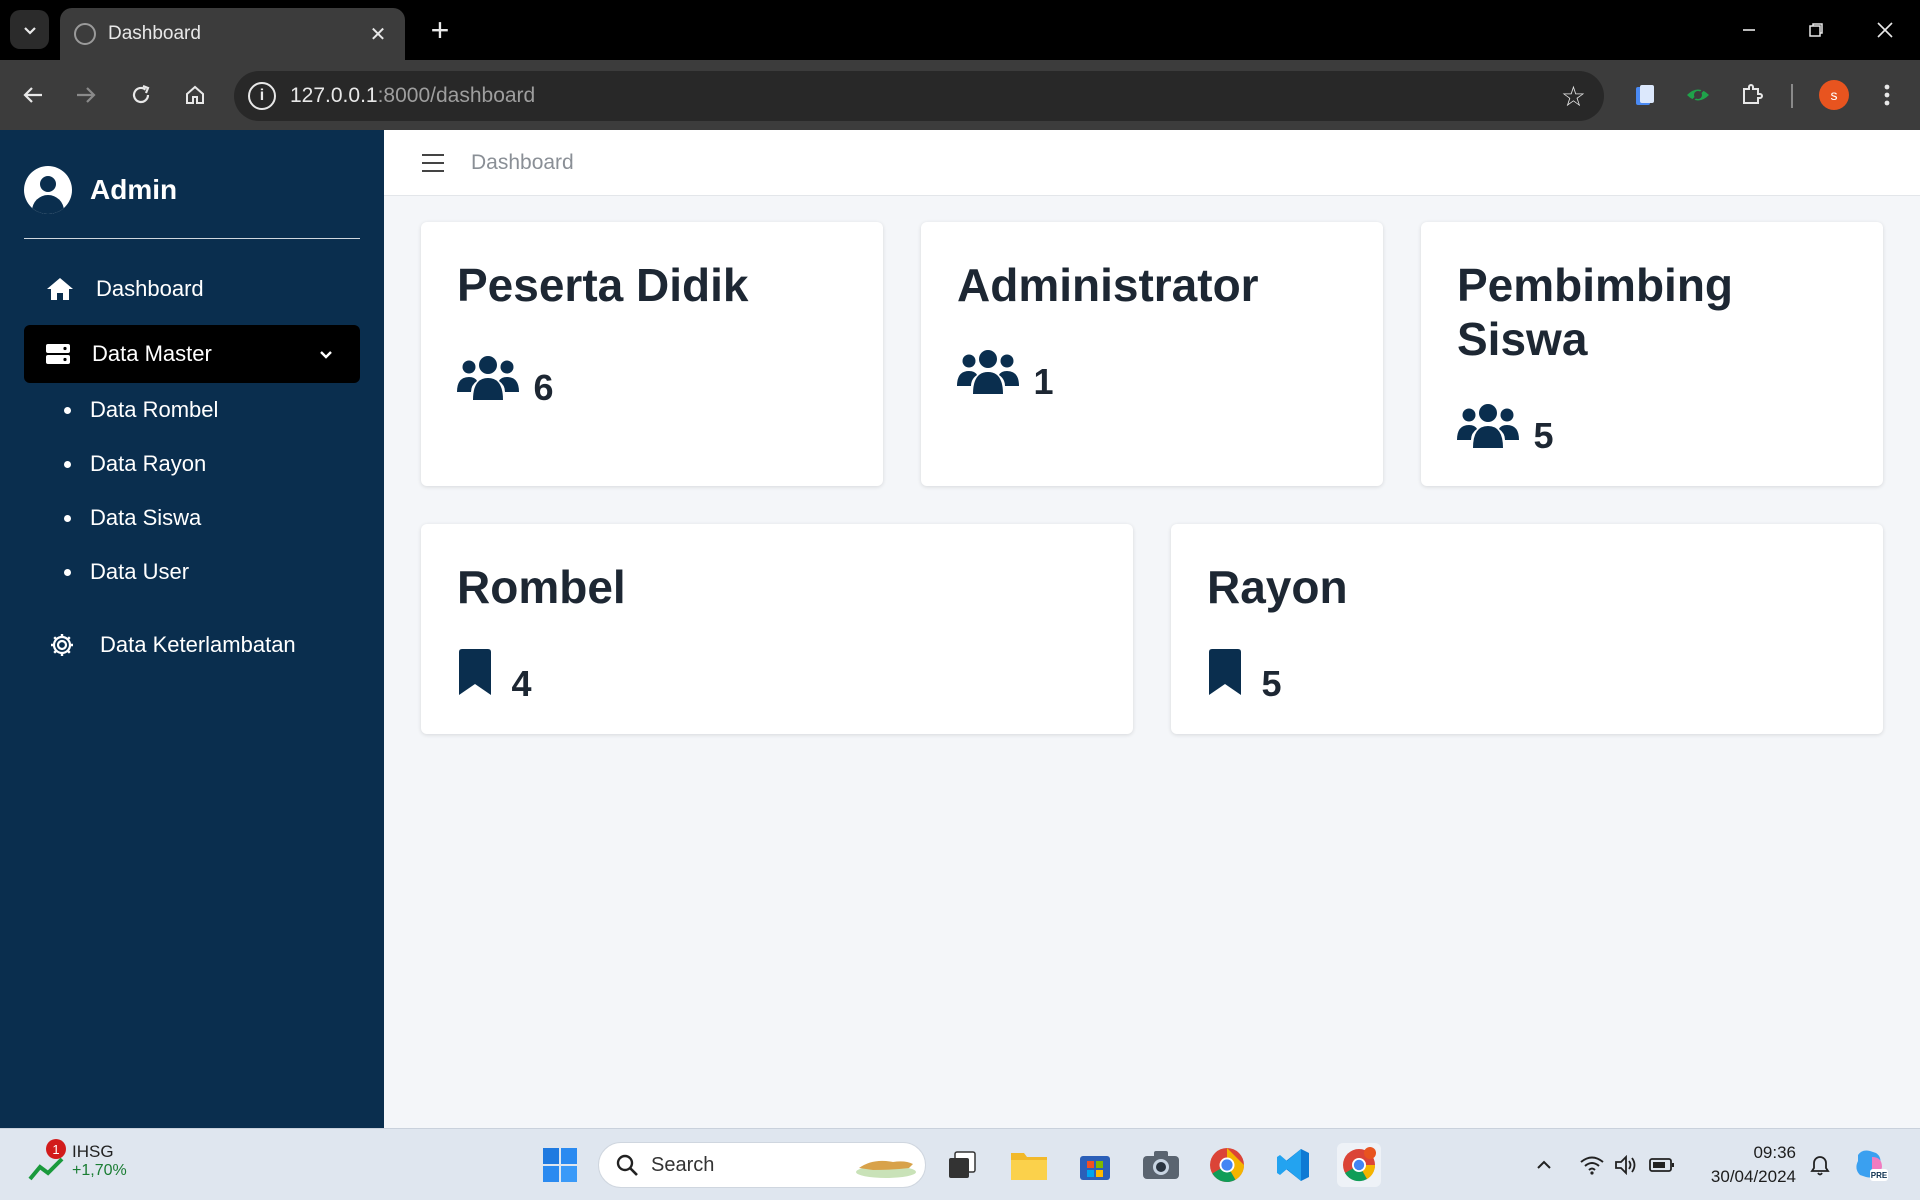 The image size is (1920, 1200). I want to click on browser-tab-dashboard: Dashboard ✕, so click(232, 34).